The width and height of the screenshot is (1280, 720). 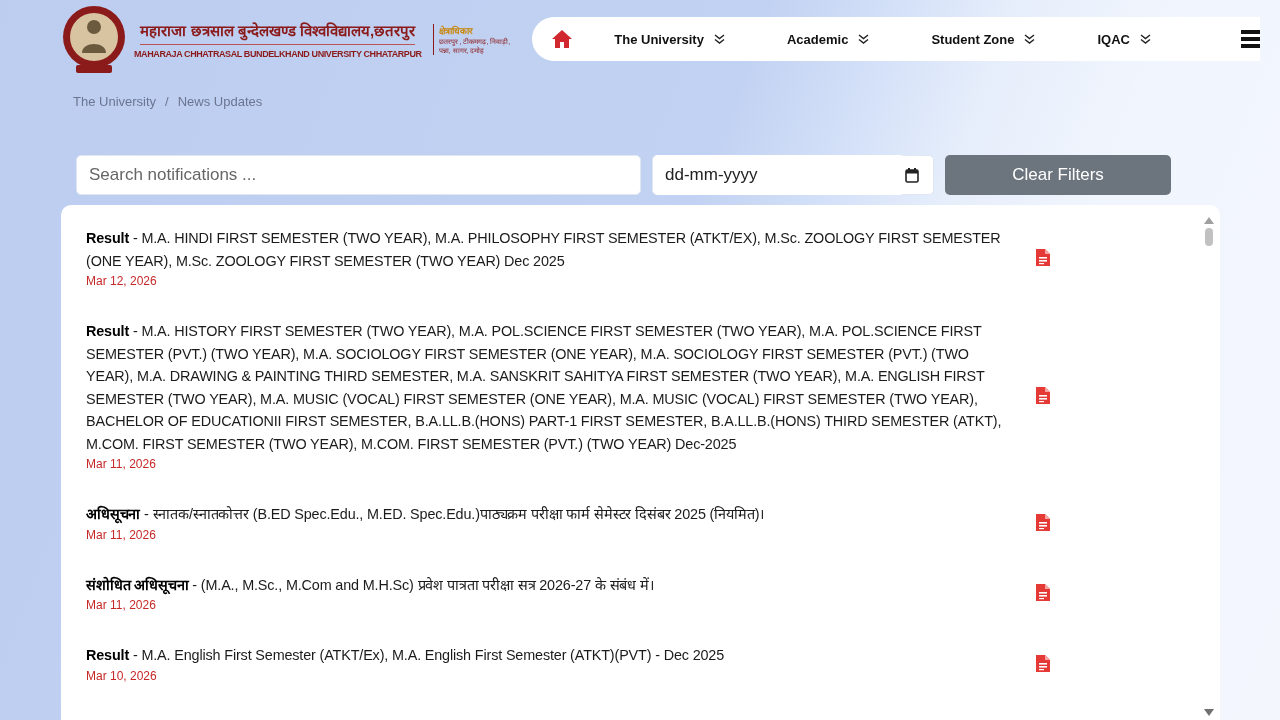 What do you see at coordinates (456, 30) in the screenshot?
I see `jurisdiction-heading: क्षेत्राधिकार` at bounding box center [456, 30].